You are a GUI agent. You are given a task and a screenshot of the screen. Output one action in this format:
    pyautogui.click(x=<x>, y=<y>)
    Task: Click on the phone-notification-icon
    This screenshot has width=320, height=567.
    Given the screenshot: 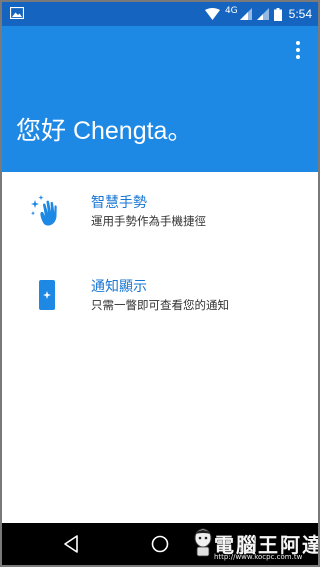 What is the action you would take?
    pyautogui.click(x=47, y=295)
    